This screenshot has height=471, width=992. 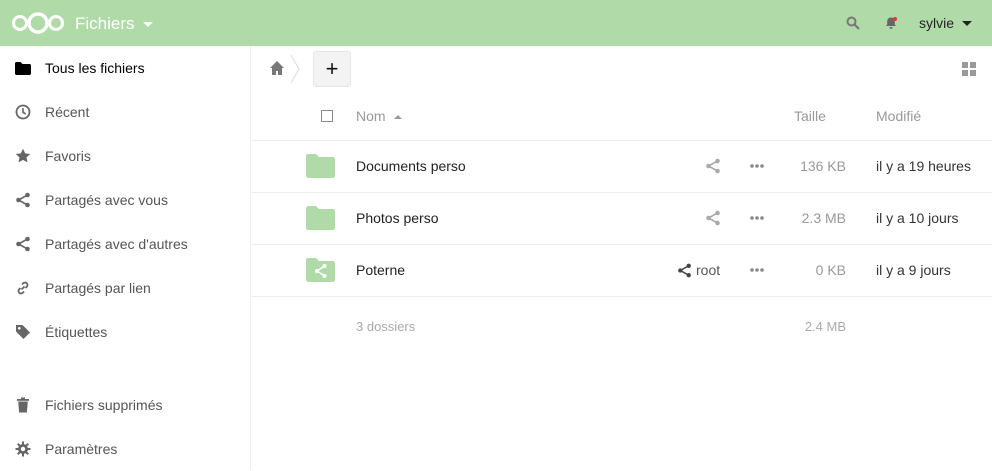 I want to click on sidebar-item-label: Partagés avec vous, so click(x=106, y=200).